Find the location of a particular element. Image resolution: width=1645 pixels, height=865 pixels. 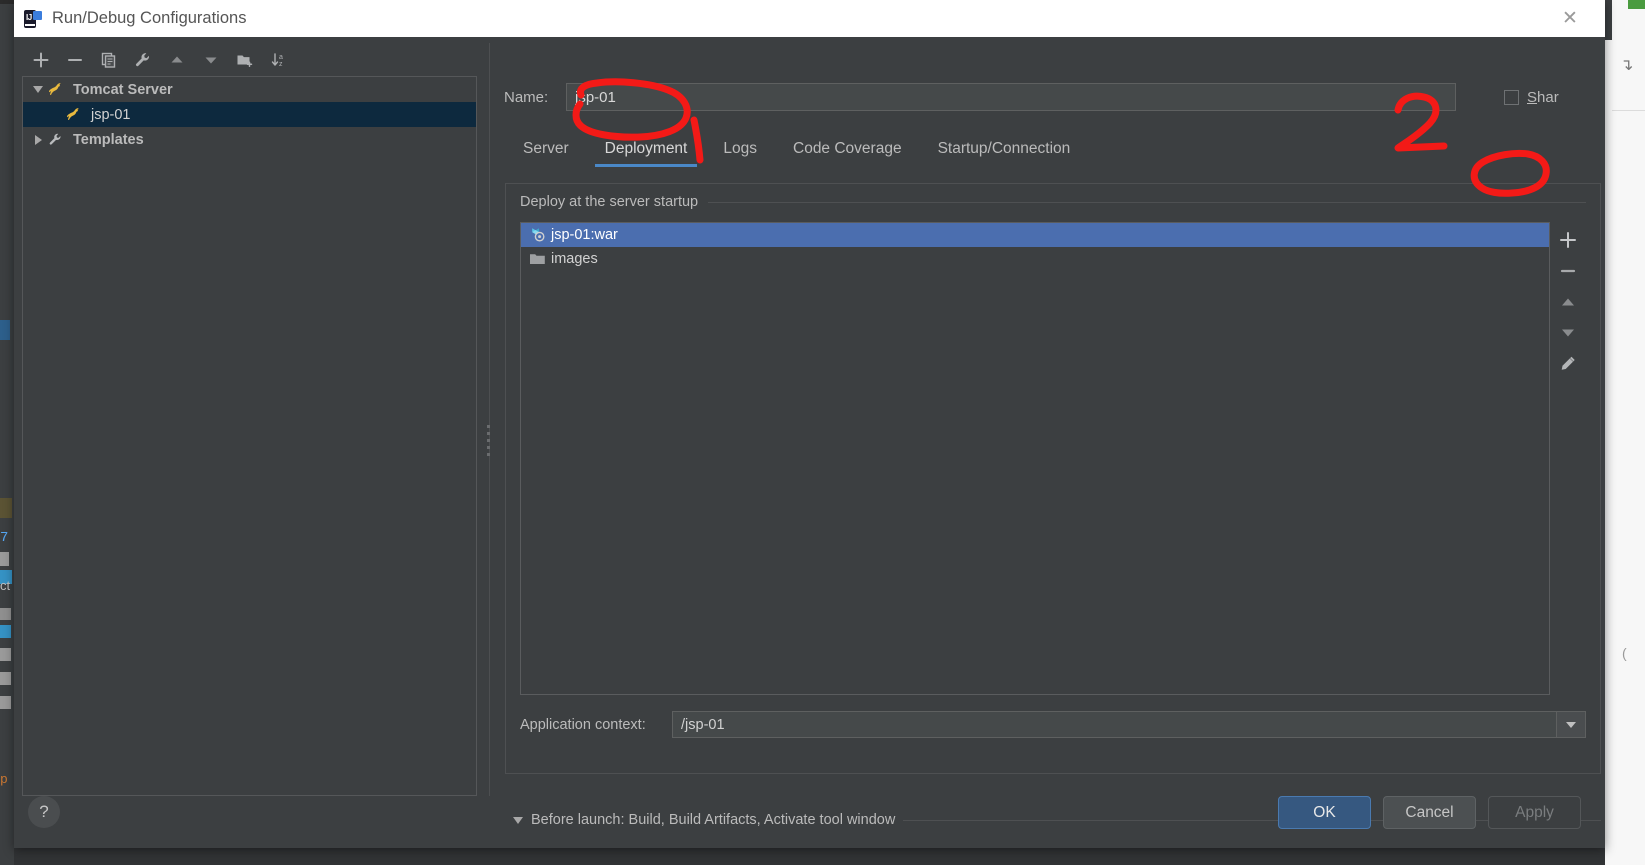

tab-deployment: Deployment is located at coordinates (646, 153).